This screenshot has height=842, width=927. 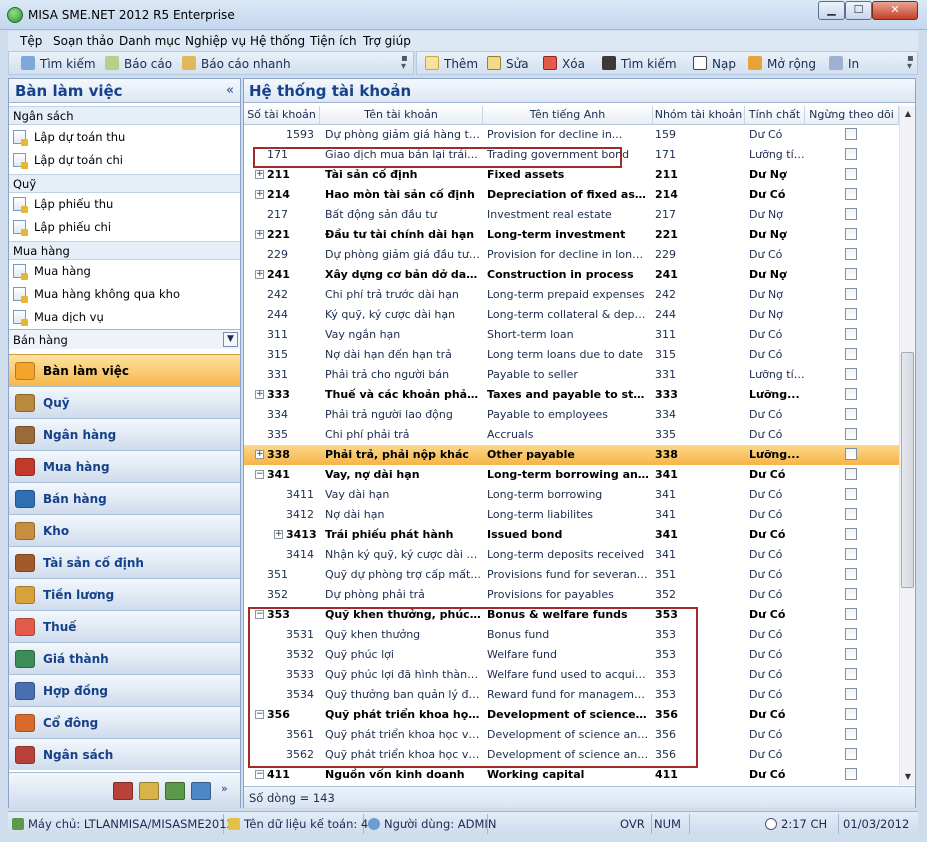 I want to click on scroll-thumb, so click(x=907, y=470).